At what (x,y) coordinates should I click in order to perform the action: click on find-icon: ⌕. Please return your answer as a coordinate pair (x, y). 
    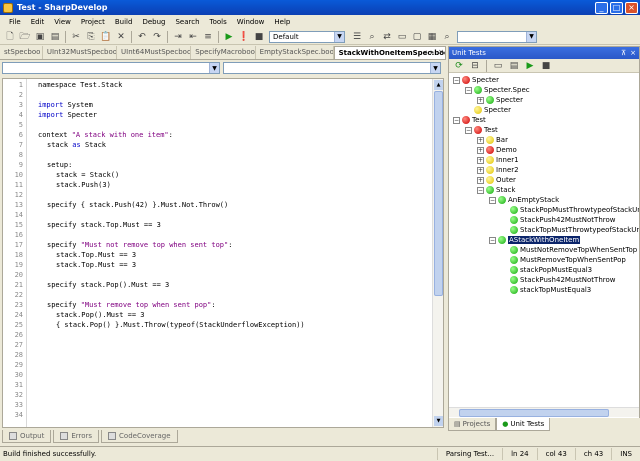
    Looking at the image, I should click on (372, 37).